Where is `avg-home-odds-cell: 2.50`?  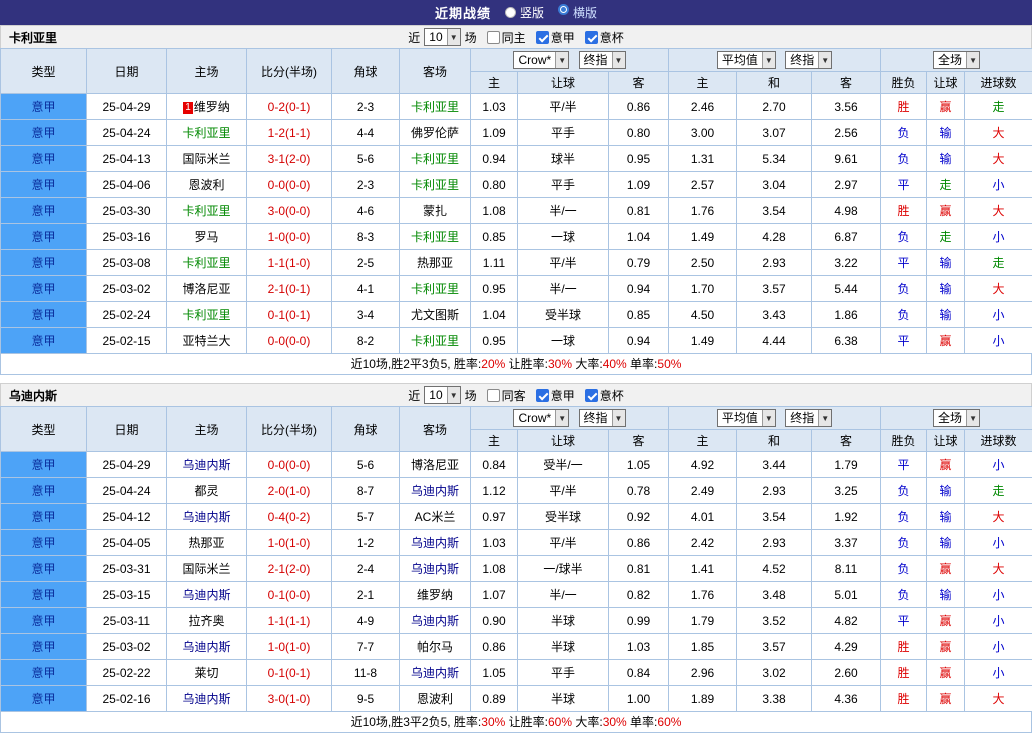
avg-home-odds-cell: 2.50 is located at coordinates (703, 262).